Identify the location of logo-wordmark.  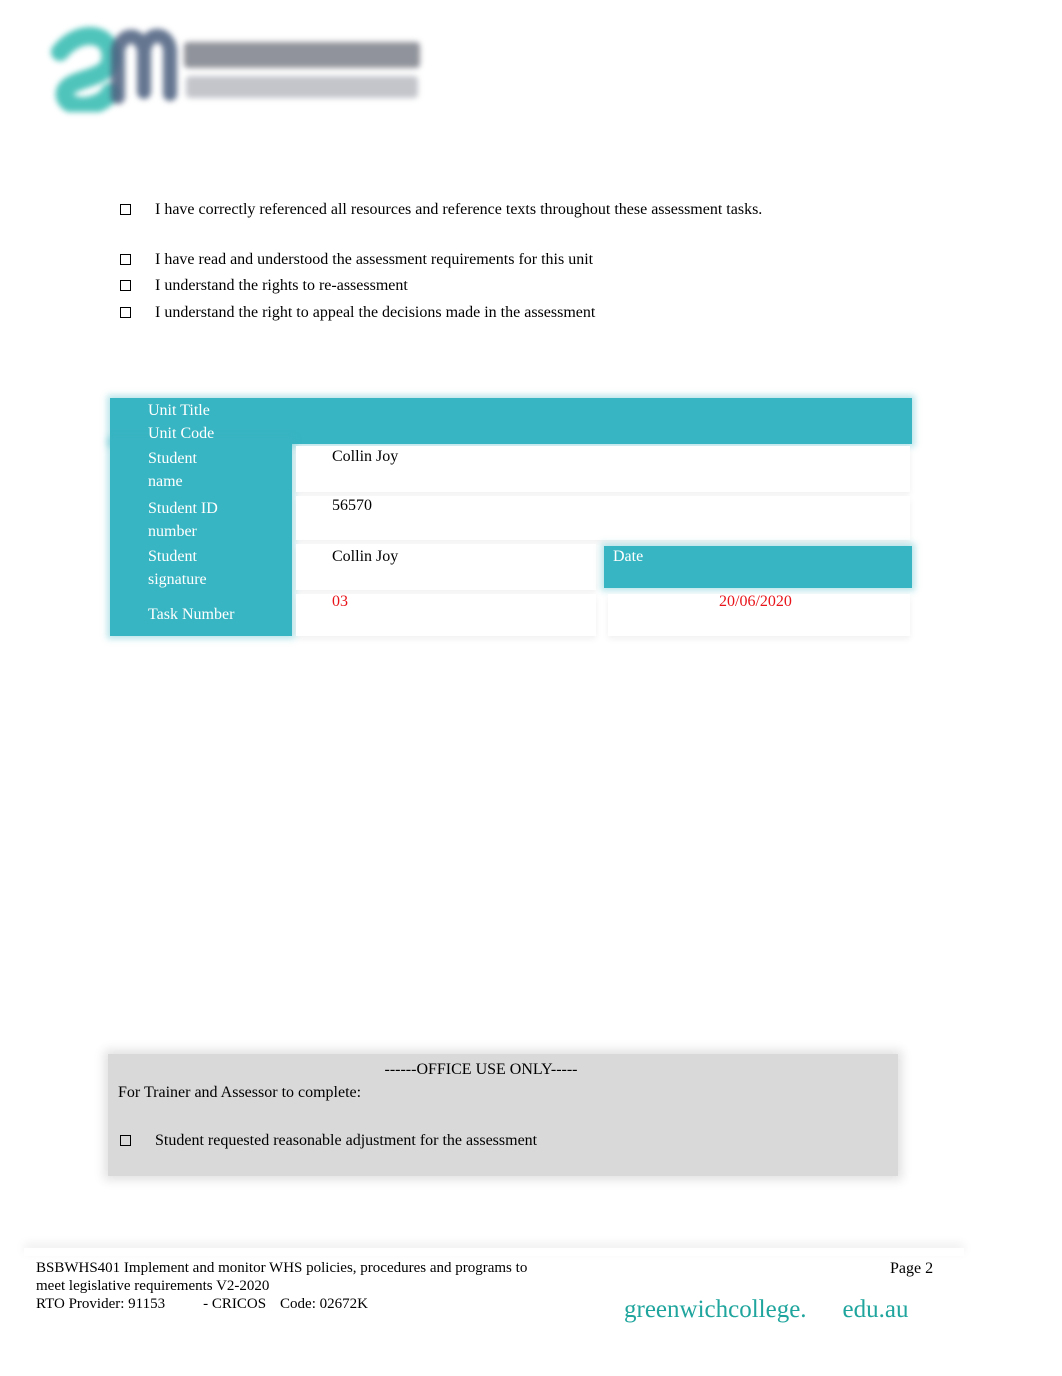
(302, 55).